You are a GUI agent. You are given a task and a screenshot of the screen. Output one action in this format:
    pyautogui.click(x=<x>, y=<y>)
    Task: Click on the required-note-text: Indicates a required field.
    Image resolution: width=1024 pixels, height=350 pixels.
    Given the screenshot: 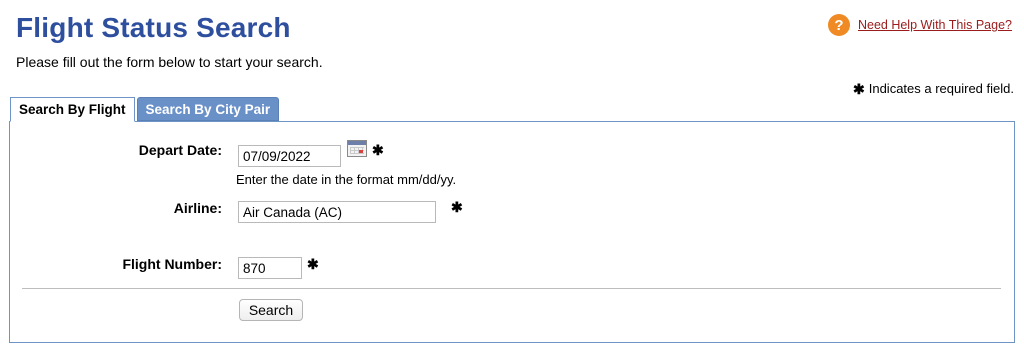 What is the action you would take?
    pyautogui.click(x=941, y=88)
    